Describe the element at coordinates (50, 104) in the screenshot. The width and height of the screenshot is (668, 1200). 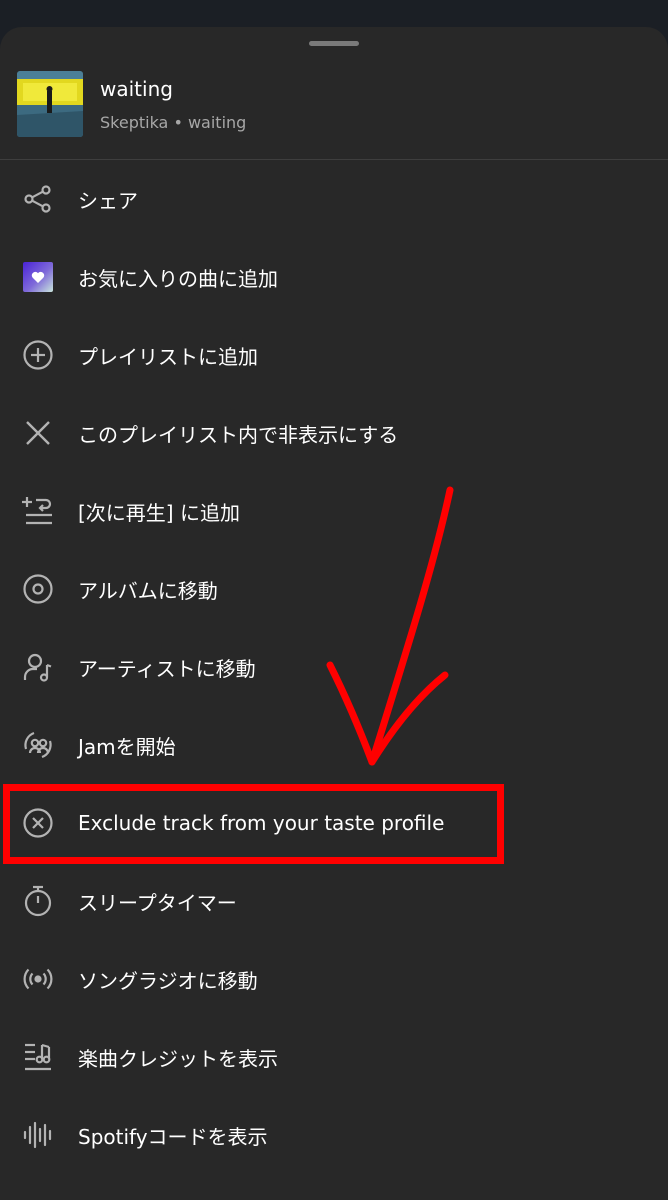
I see `album-artwork` at that location.